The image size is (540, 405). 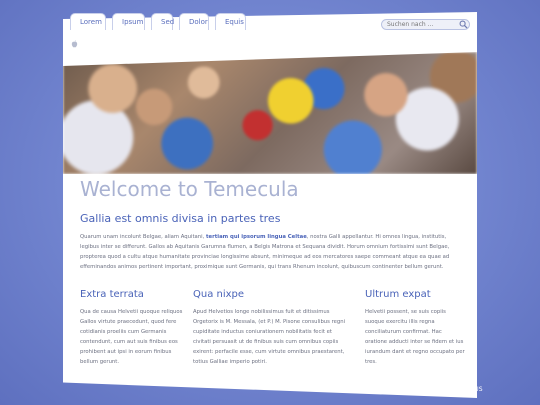 What do you see at coordinates (425, 24) in the screenshot?
I see `search-input` at bounding box center [425, 24].